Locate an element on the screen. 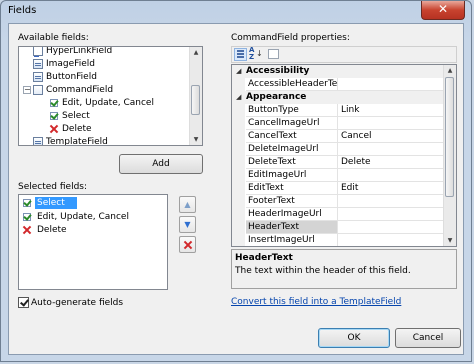 The width and height of the screenshot is (474, 364). move-down-button: ▼ is located at coordinates (187, 224).